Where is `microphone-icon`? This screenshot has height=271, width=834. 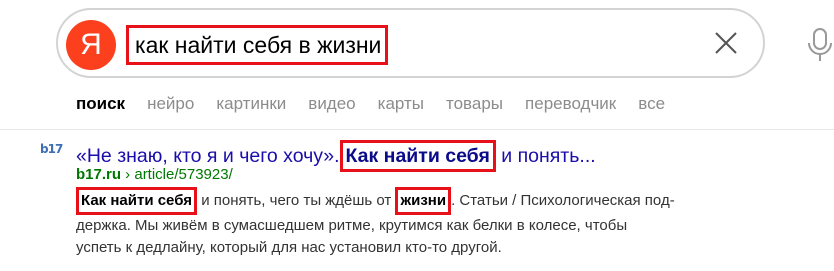 microphone-icon is located at coordinates (820, 45).